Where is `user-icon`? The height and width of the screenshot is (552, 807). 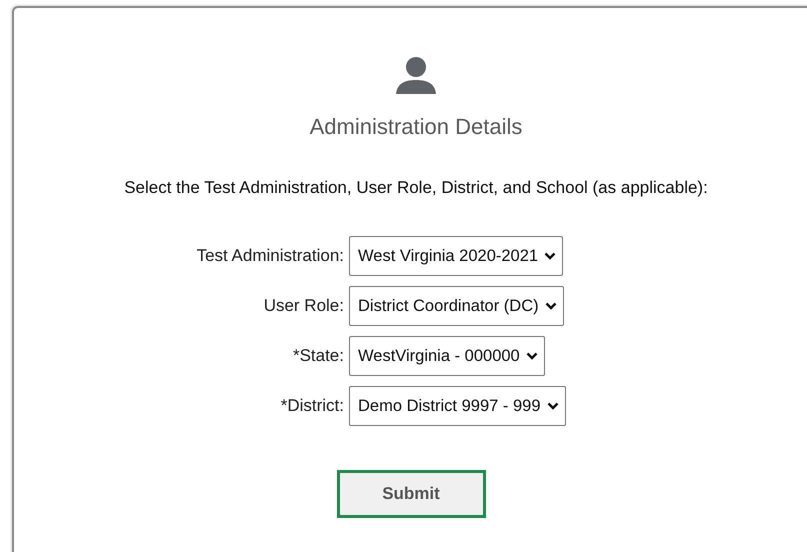
user-icon is located at coordinates (416, 75).